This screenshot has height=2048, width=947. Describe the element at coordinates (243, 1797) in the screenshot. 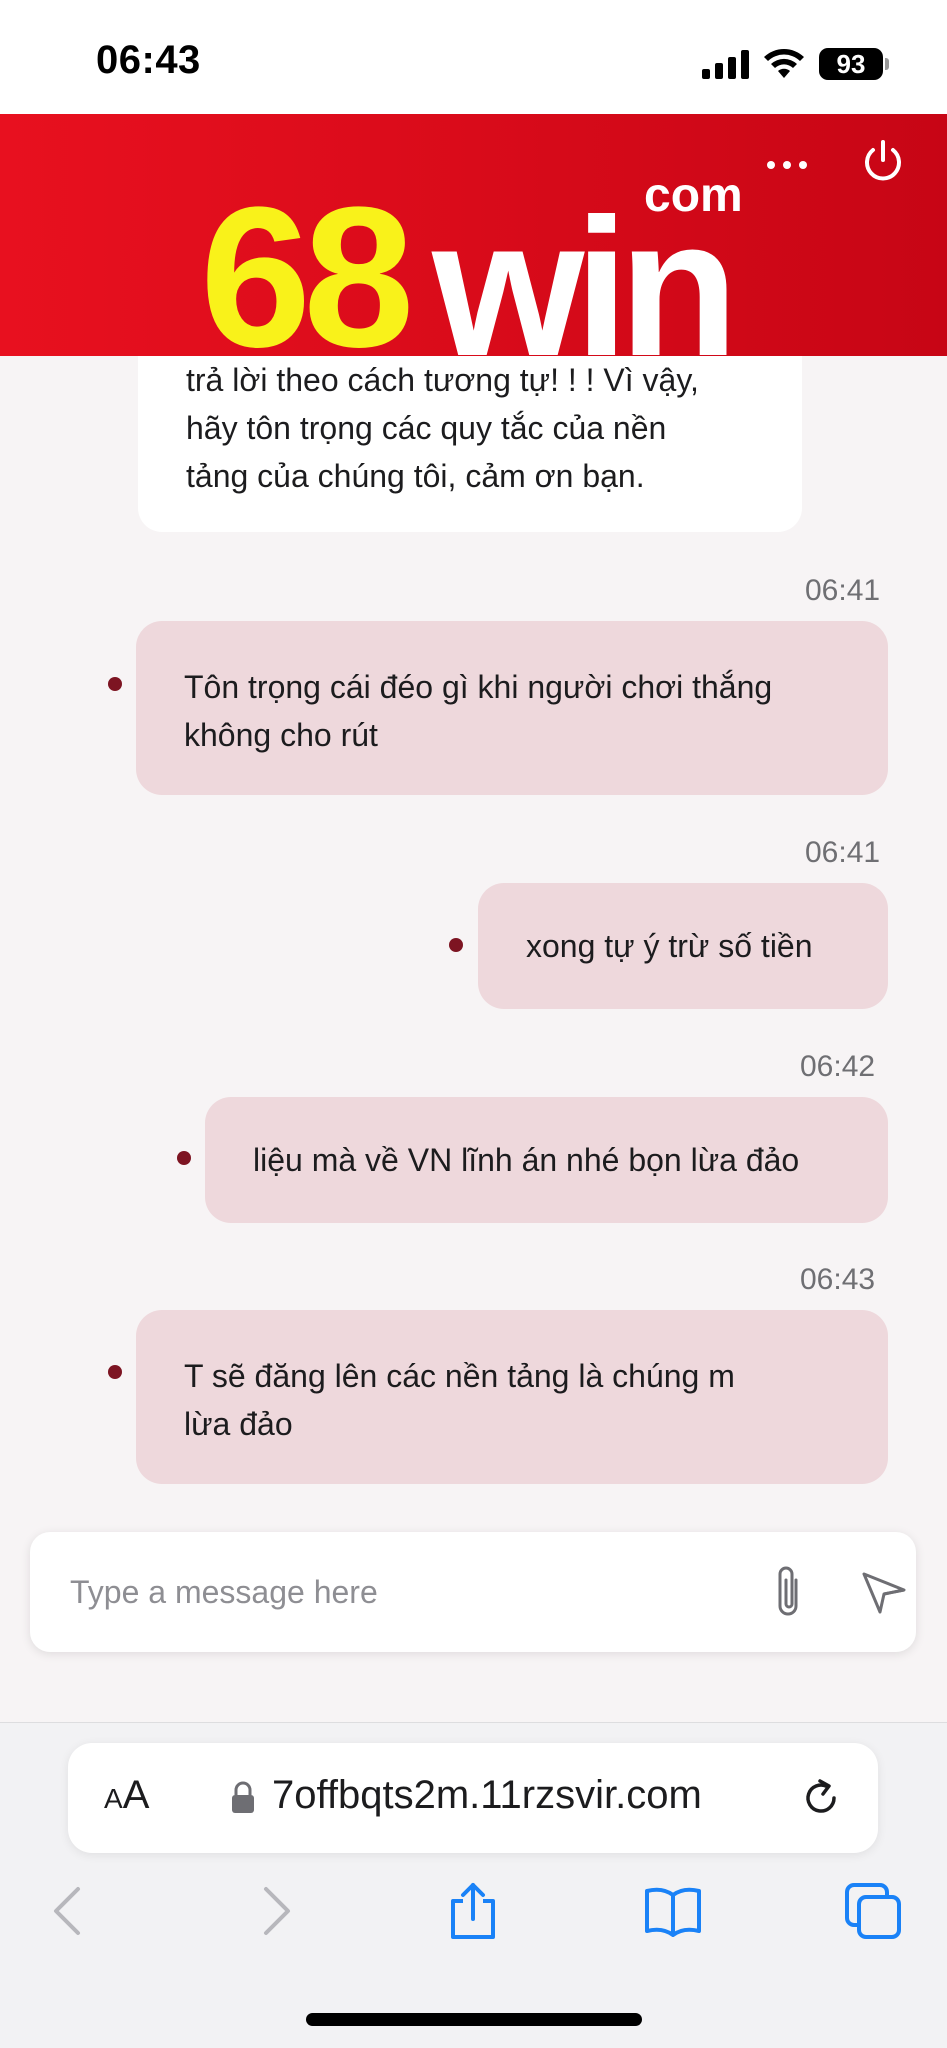

I see `lock-icon` at that location.